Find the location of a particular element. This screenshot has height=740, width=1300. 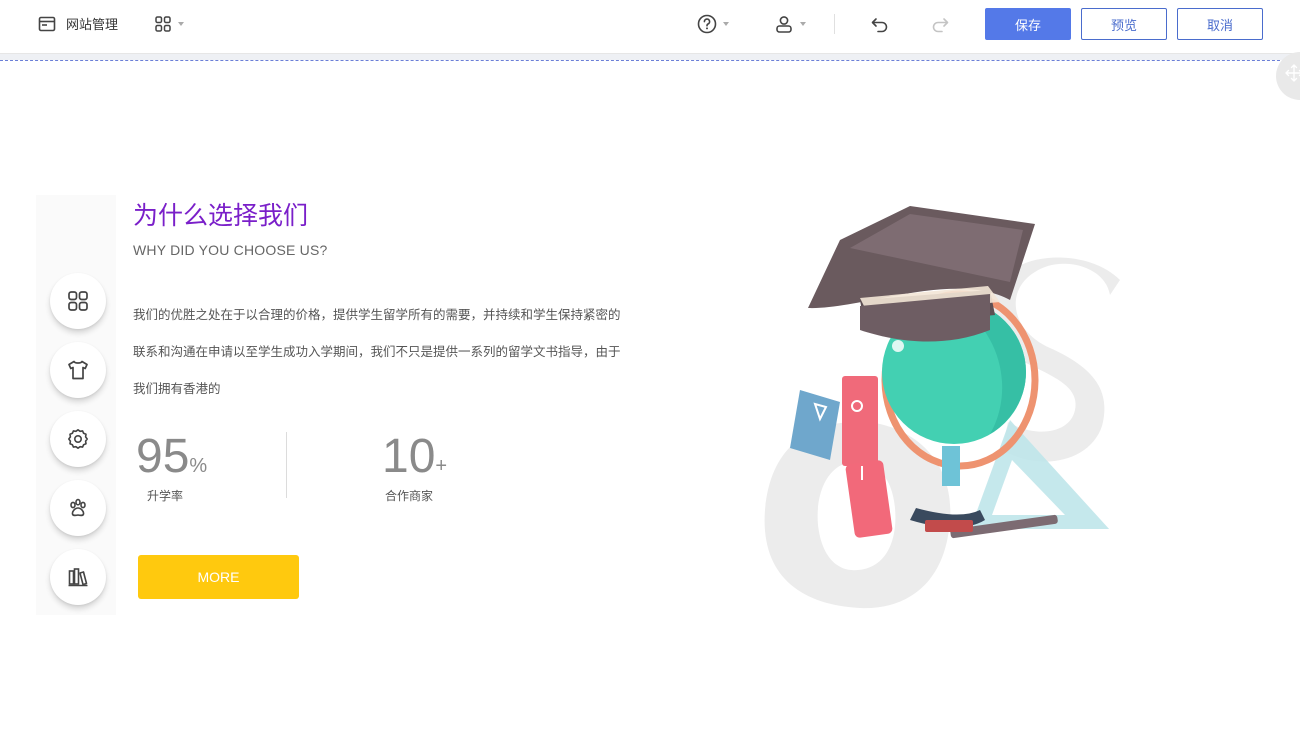

toolbar-divider is located at coordinates (834, 24).